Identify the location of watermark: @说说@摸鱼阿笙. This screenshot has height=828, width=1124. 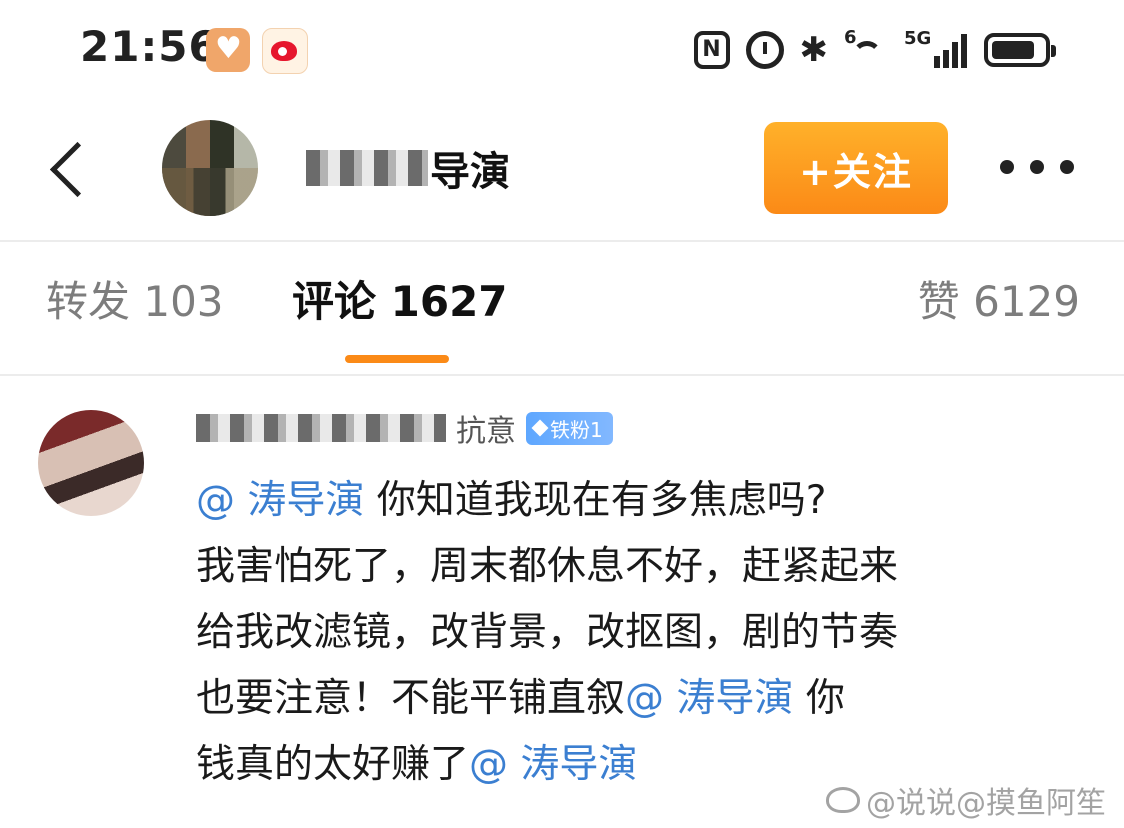
(966, 800).